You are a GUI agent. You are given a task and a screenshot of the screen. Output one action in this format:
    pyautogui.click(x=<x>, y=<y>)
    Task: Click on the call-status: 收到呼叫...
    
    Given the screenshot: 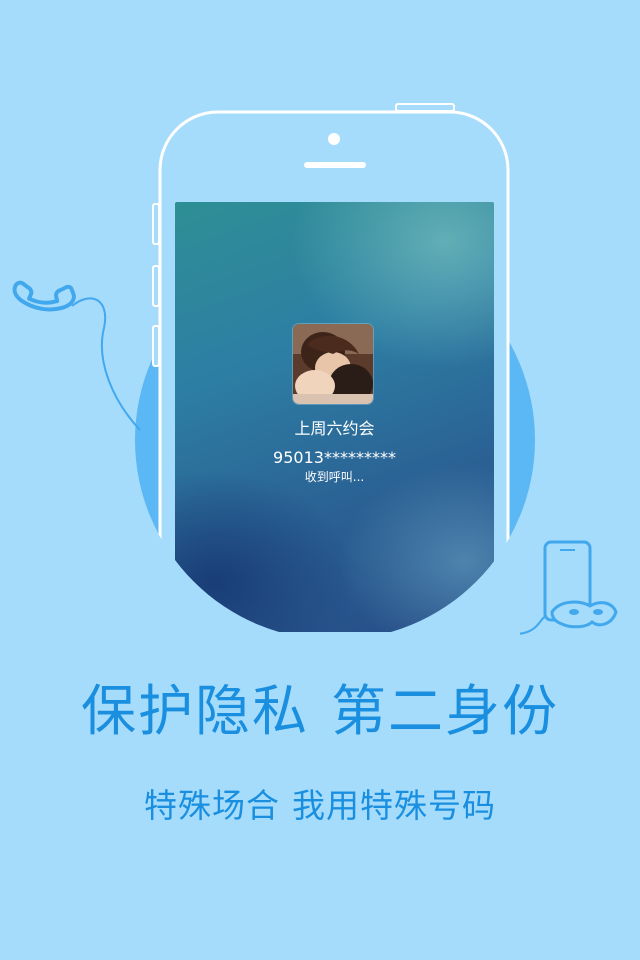 What is the action you would take?
    pyautogui.click(x=334, y=477)
    